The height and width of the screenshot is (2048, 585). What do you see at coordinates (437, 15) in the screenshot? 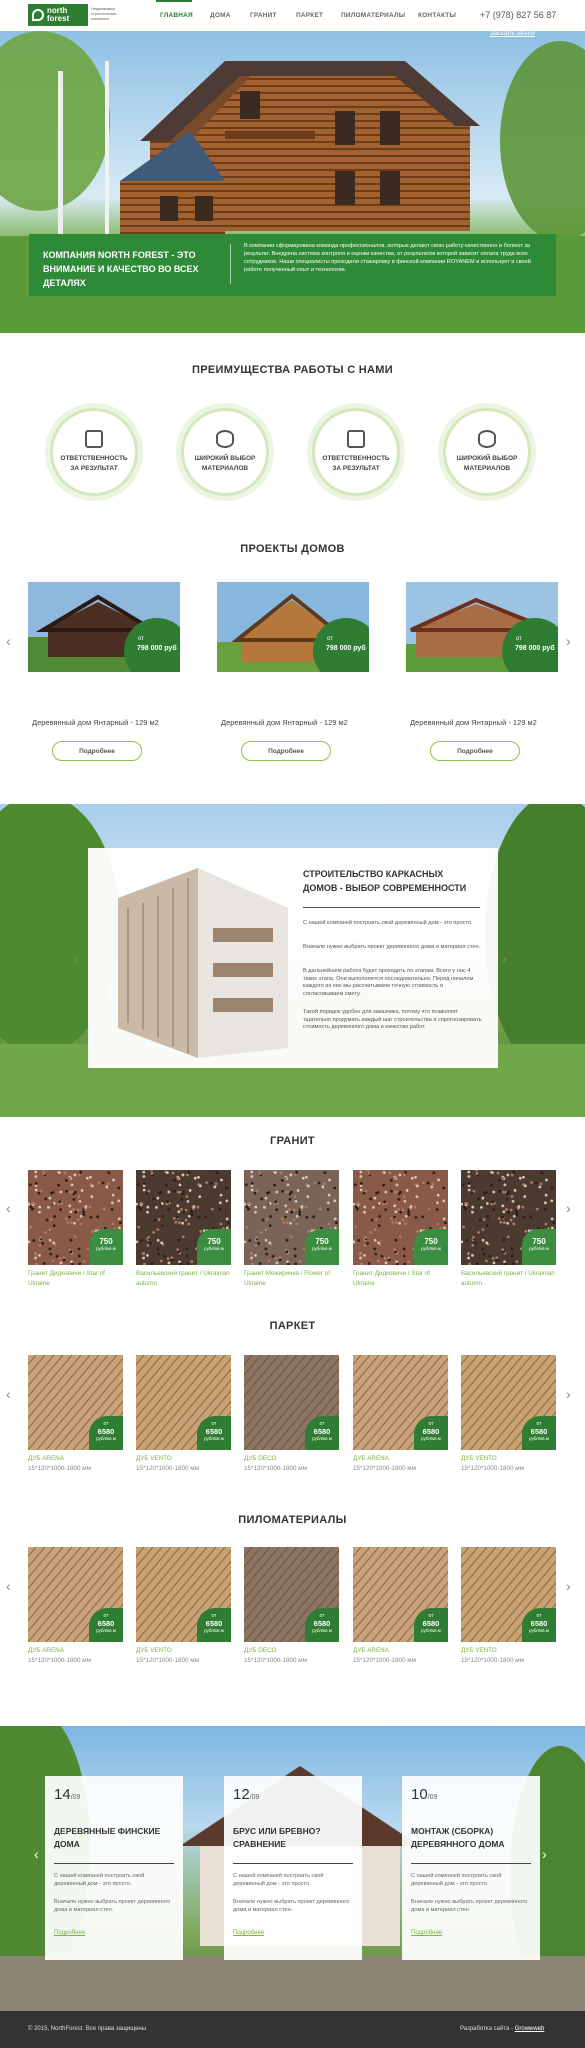
I see `nav-contacts: КОНТАКТЫ` at bounding box center [437, 15].